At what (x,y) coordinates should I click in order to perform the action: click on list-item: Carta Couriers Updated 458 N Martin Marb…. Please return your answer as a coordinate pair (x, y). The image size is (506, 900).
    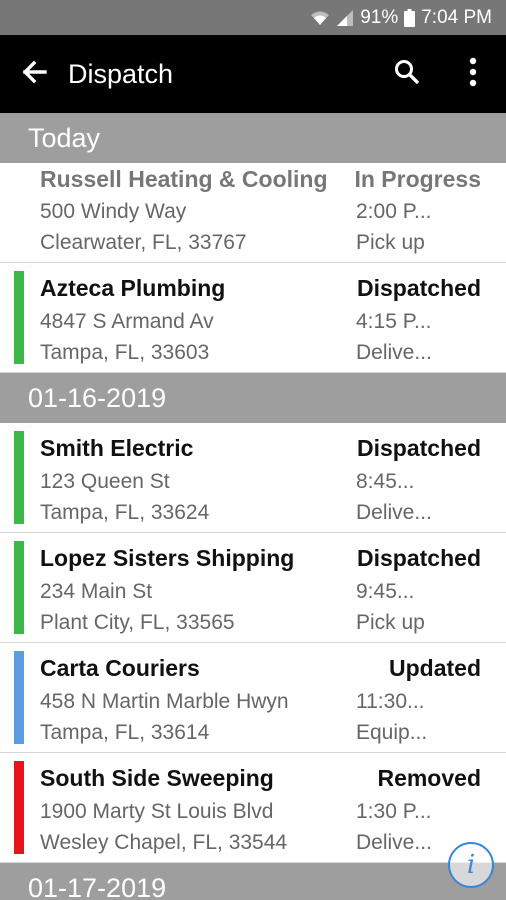
    Looking at the image, I should click on (253, 698).